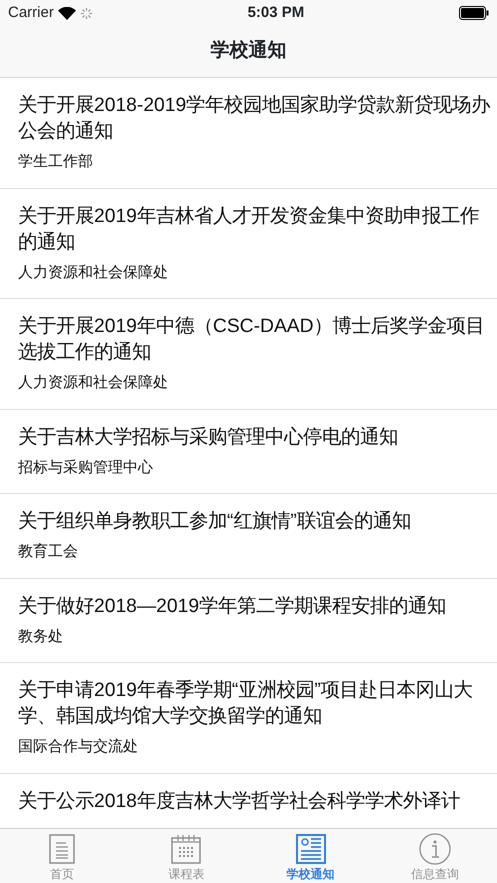 Image resolution: width=497 pixels, height=883 pixels. I want to click on spinner-icon, so click(86, 13).